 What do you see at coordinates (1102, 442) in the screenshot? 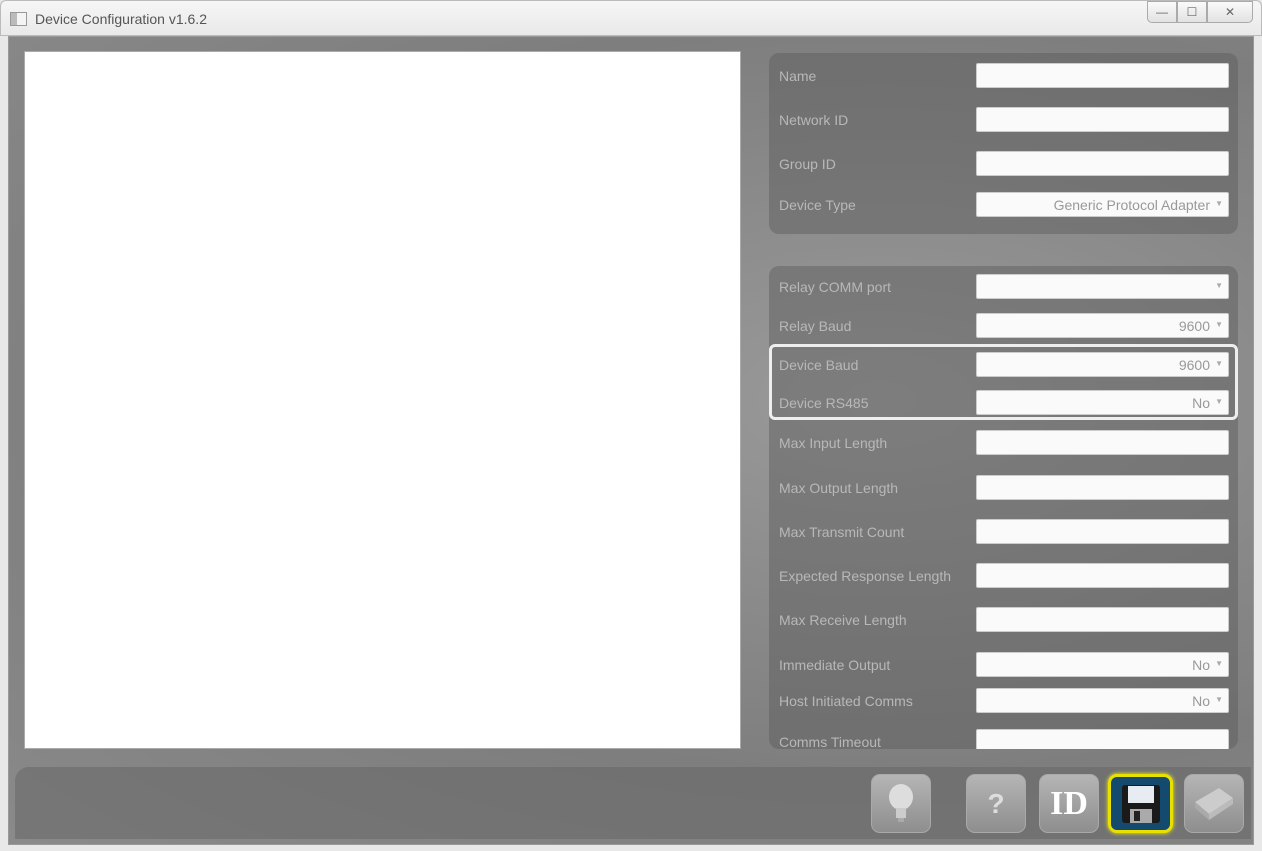
I see `max-input-length-input` at bounding box center [1102, 442].